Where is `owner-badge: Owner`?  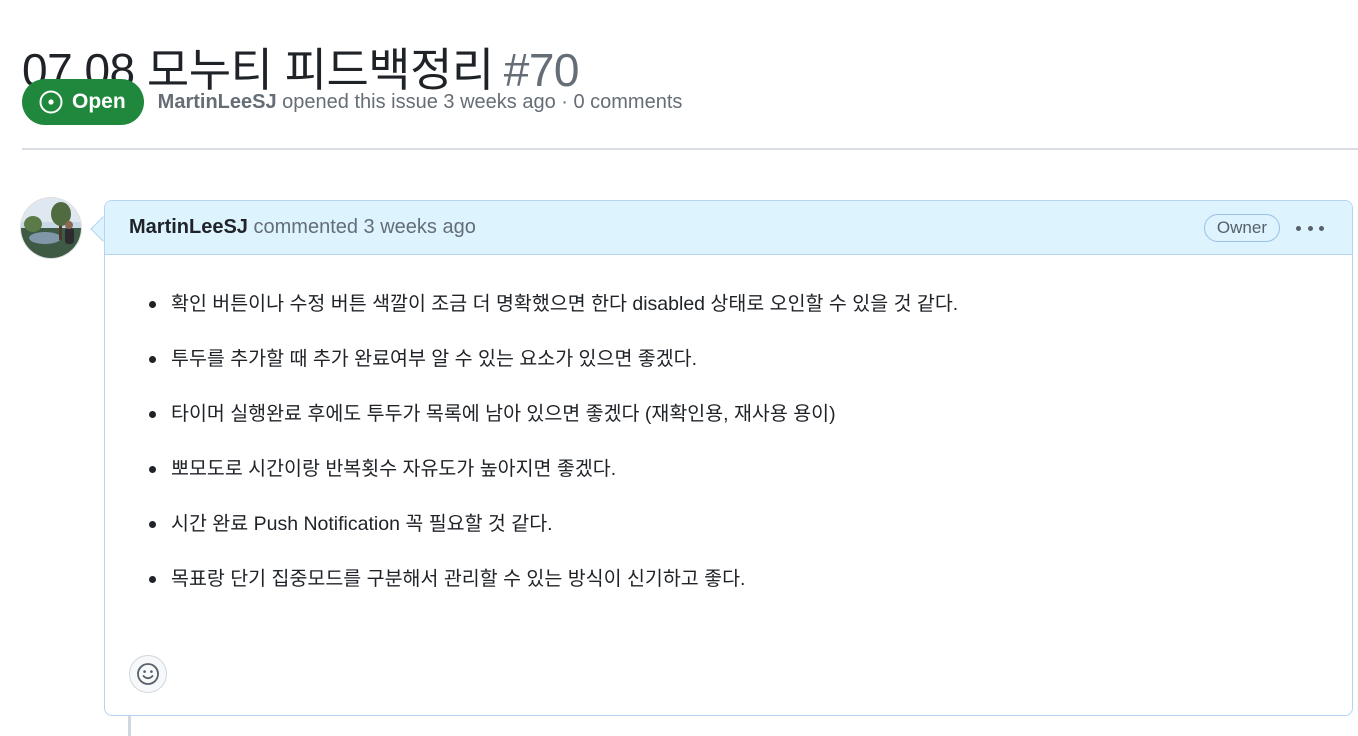
owner-badge: Owner is located at coordinates (1241, 228).